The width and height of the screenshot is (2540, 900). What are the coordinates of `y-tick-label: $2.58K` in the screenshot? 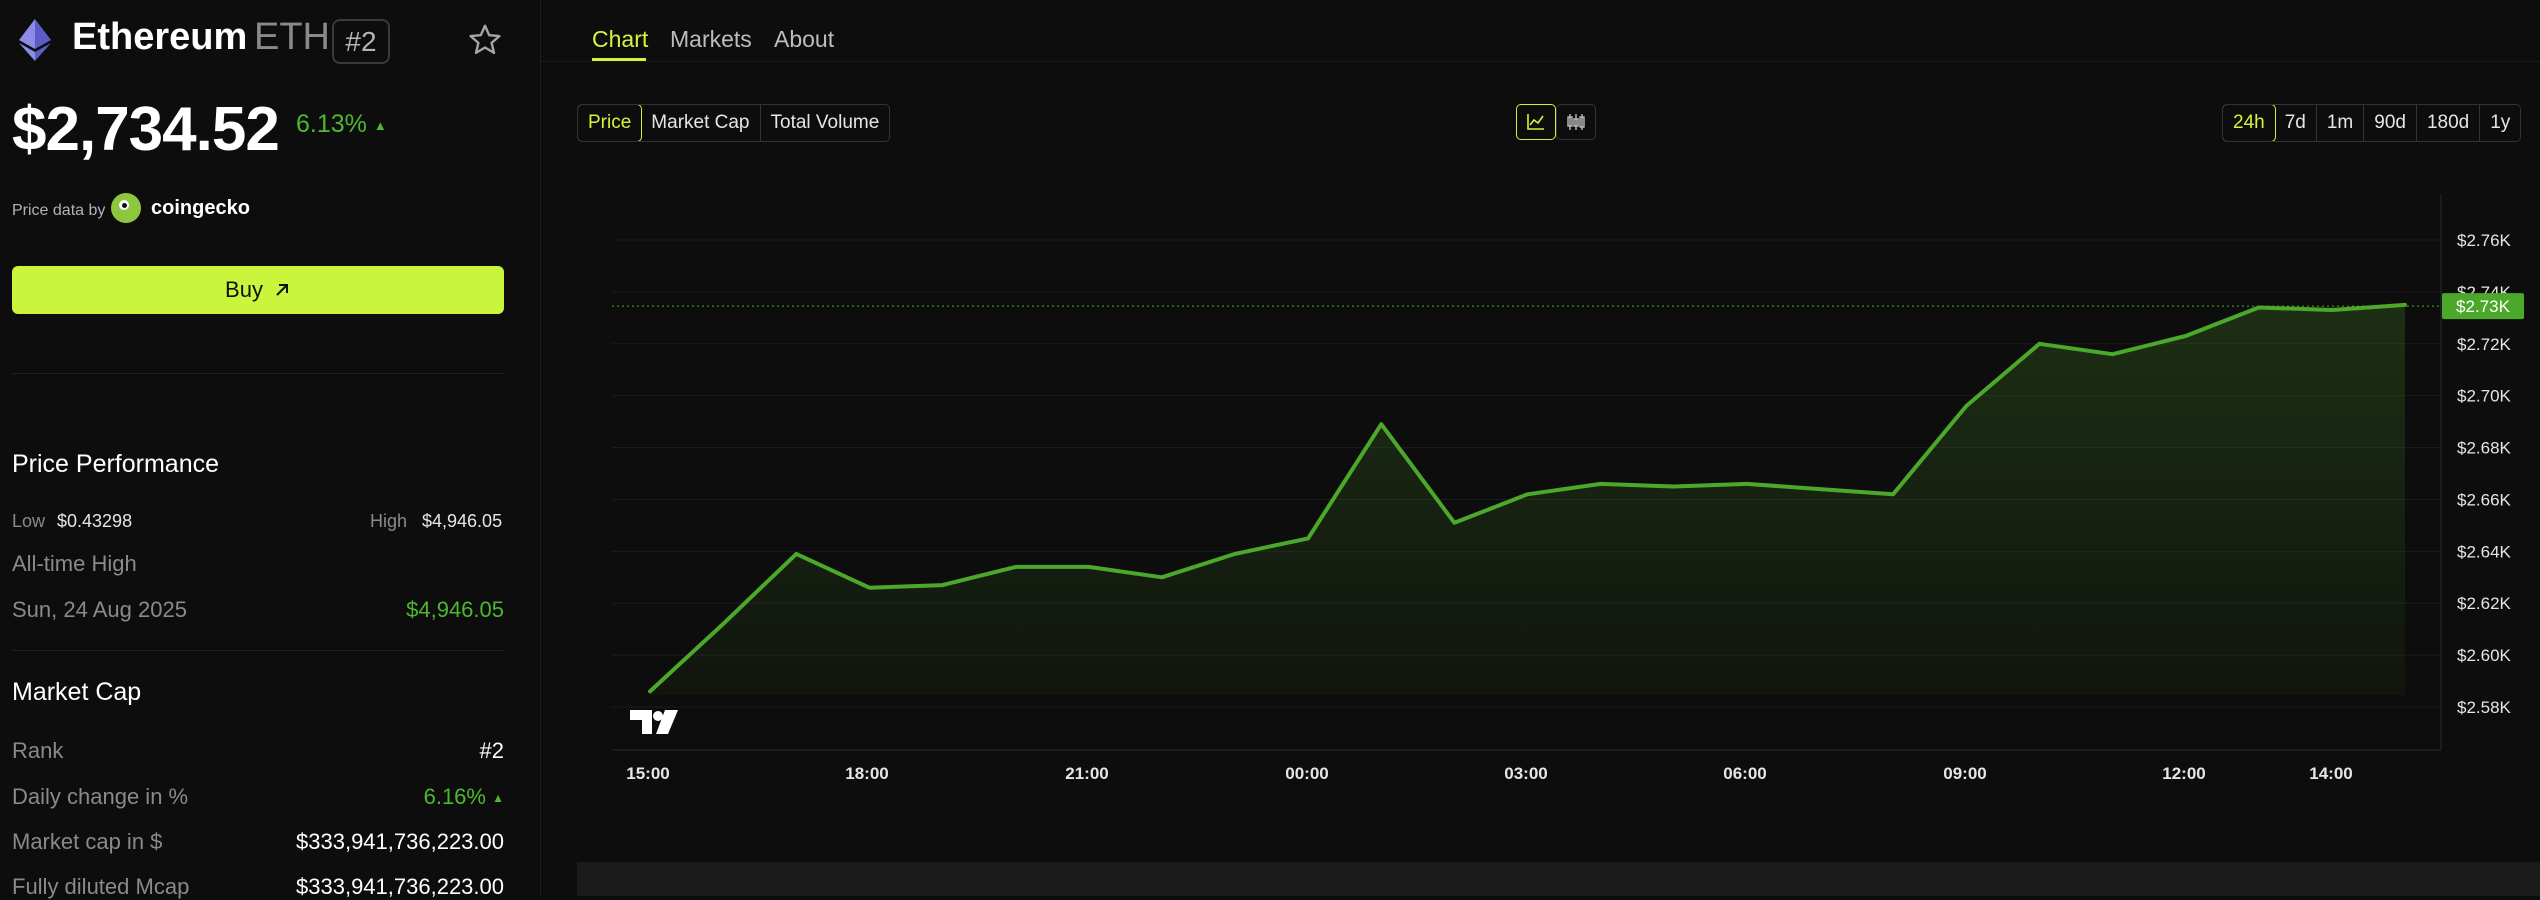 It's located at (2484, 707).